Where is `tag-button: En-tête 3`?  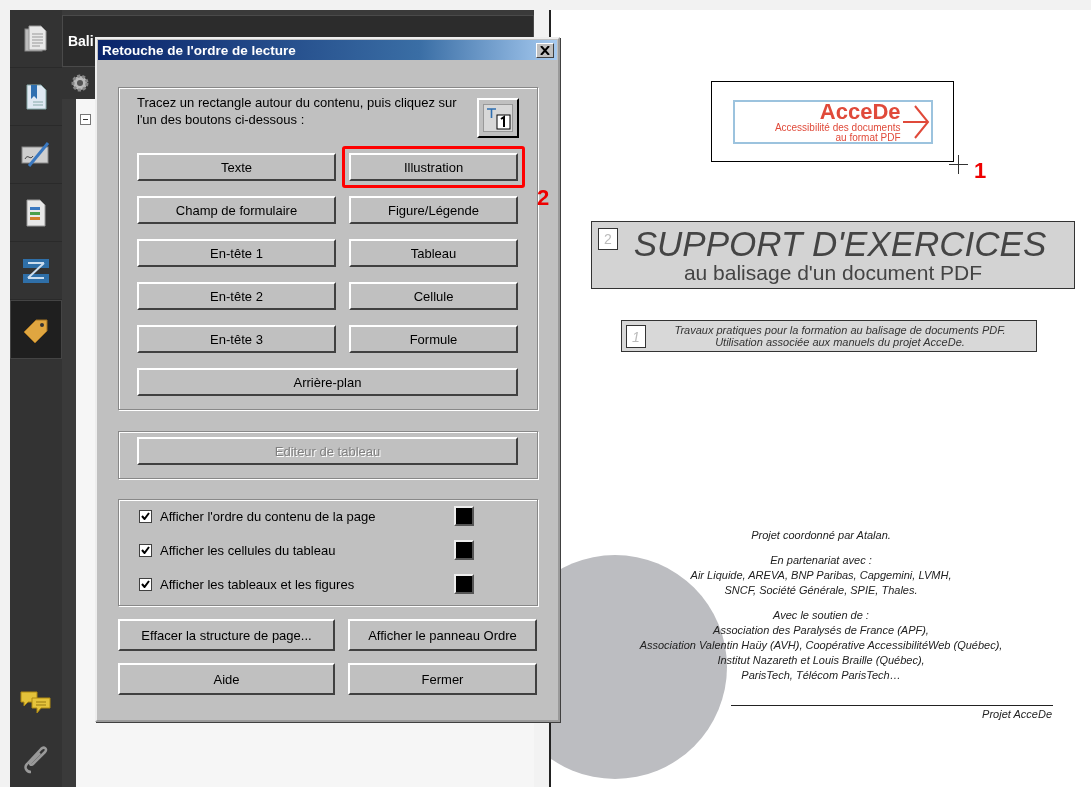
tag-button: En-tête 3 is located at coordinates (236, 339).